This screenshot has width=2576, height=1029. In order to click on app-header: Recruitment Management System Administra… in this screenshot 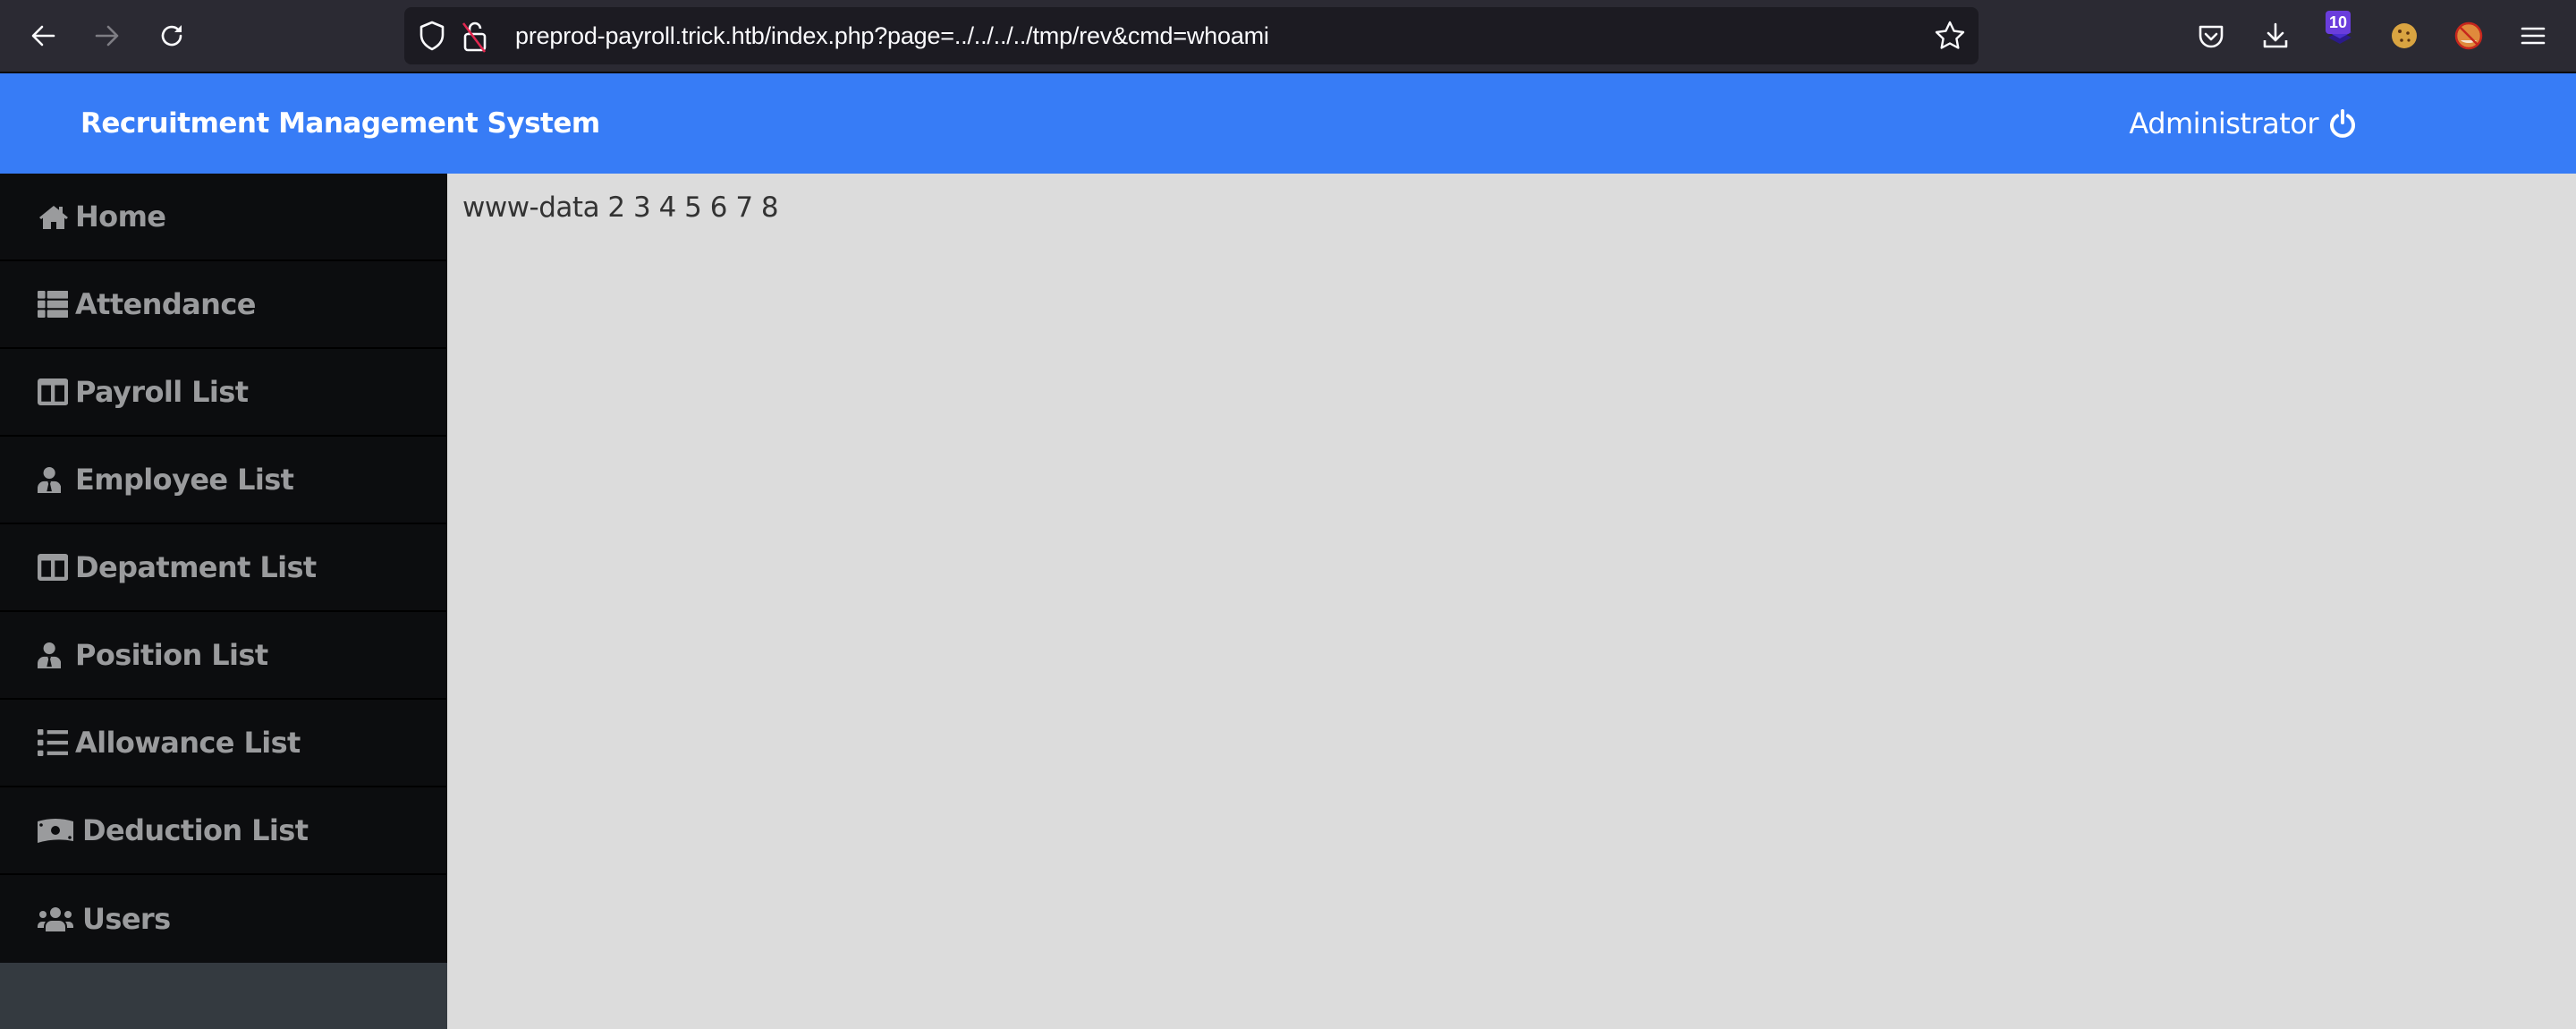, I will do `click(1288, 123)`.